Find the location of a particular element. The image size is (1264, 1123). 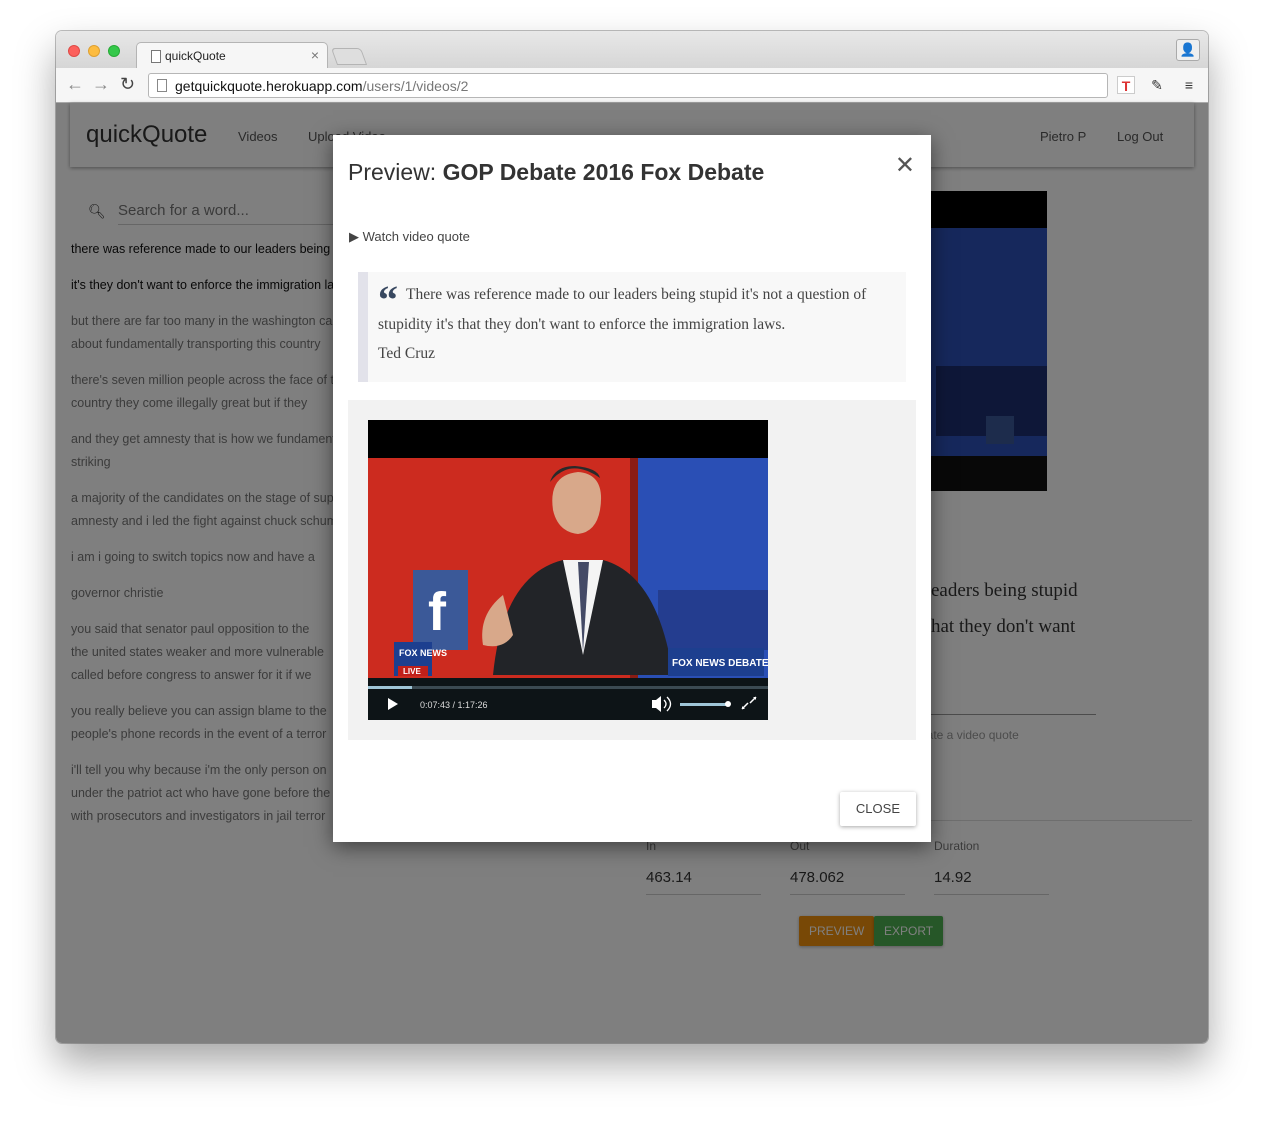

tab-bar: quickQuote × 👤 is located at coordinates (632, 50).